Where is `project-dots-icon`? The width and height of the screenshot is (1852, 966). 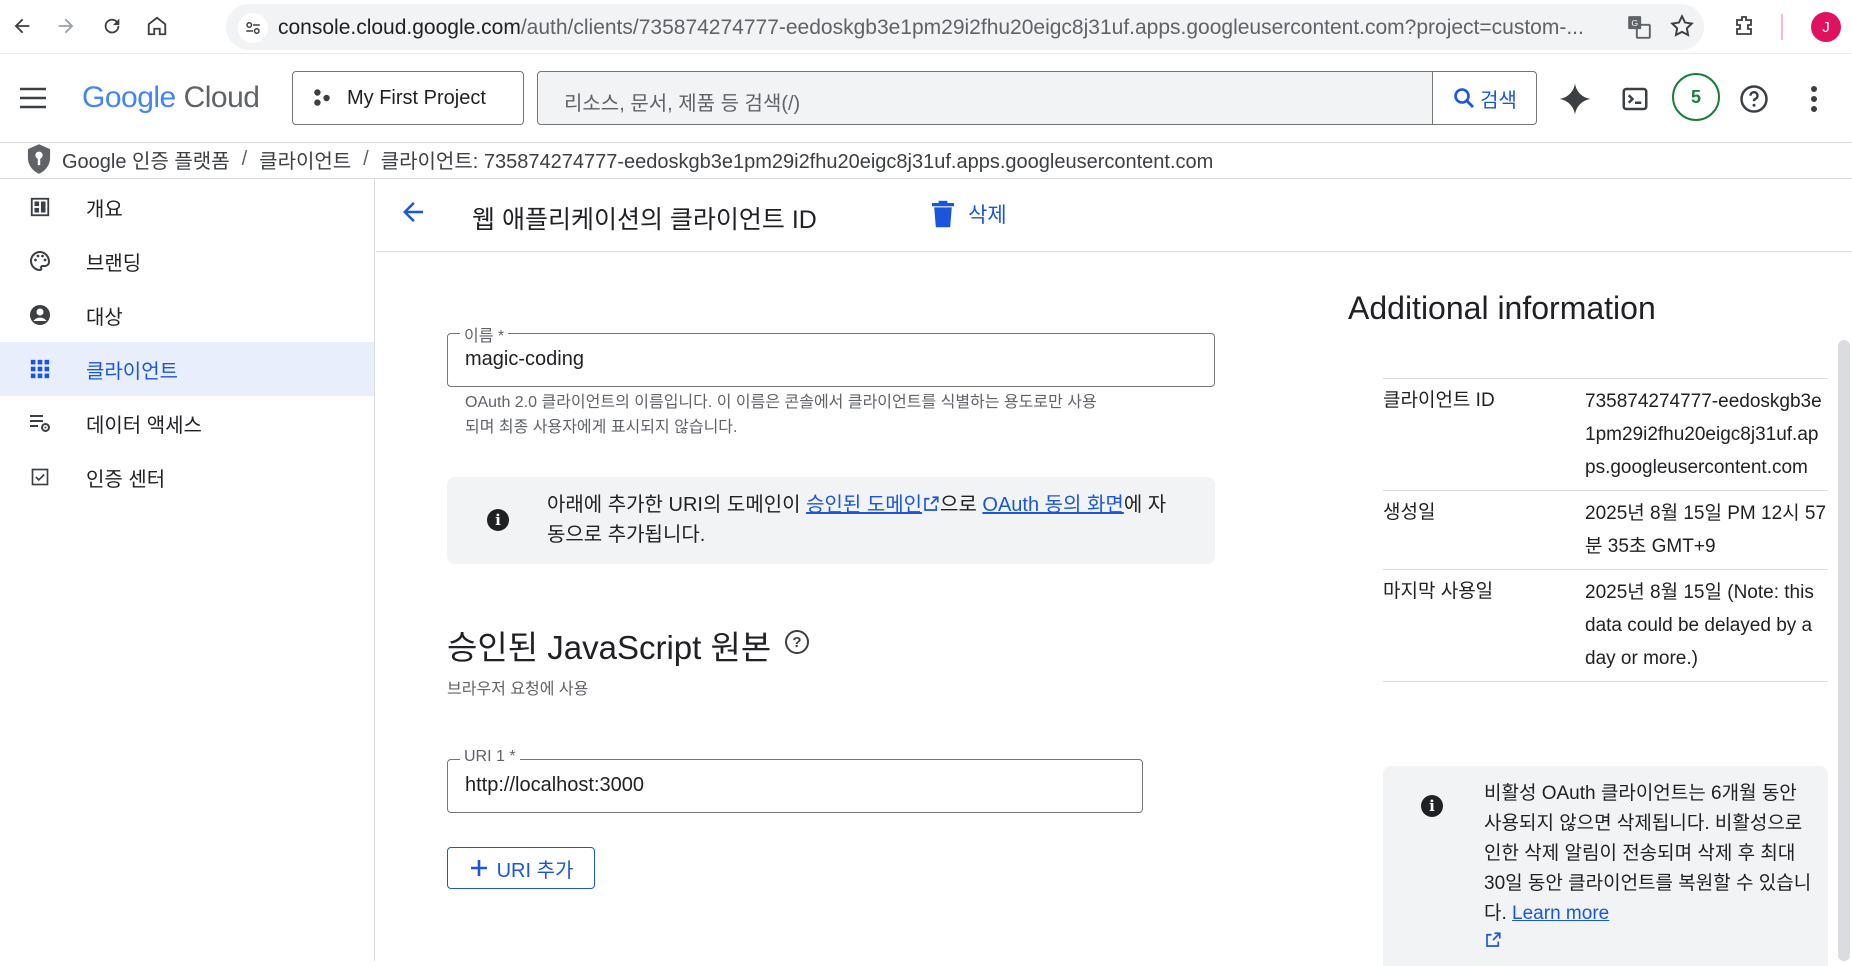 project-dots-icon is located at coordinates (322, 97).